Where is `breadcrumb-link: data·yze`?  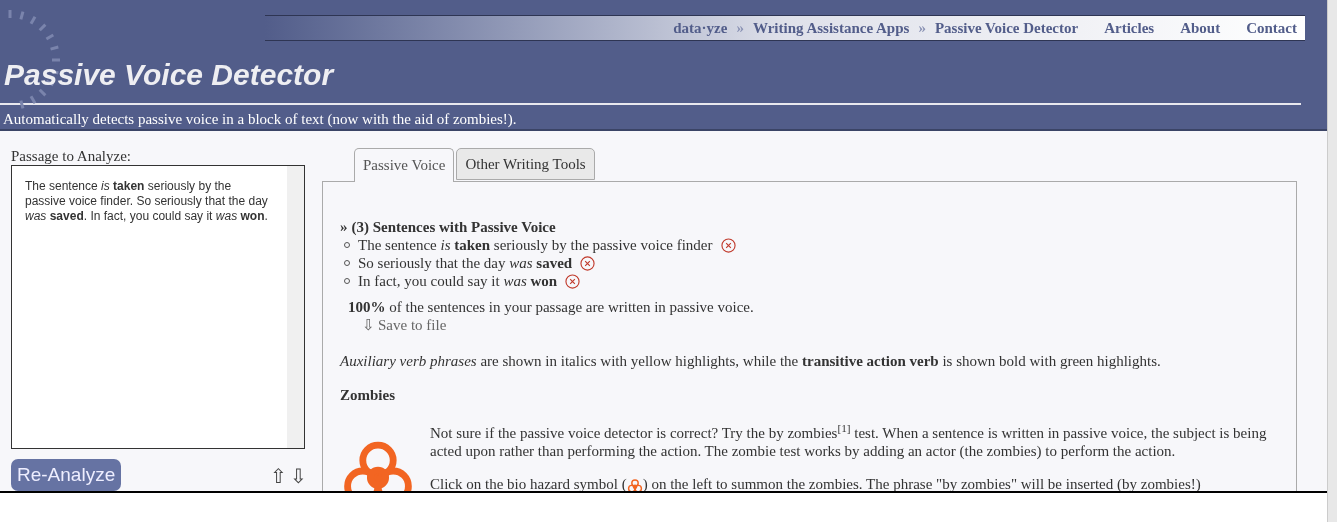
breadcrumb-link: data·yze is located at coordinates (700, 28).